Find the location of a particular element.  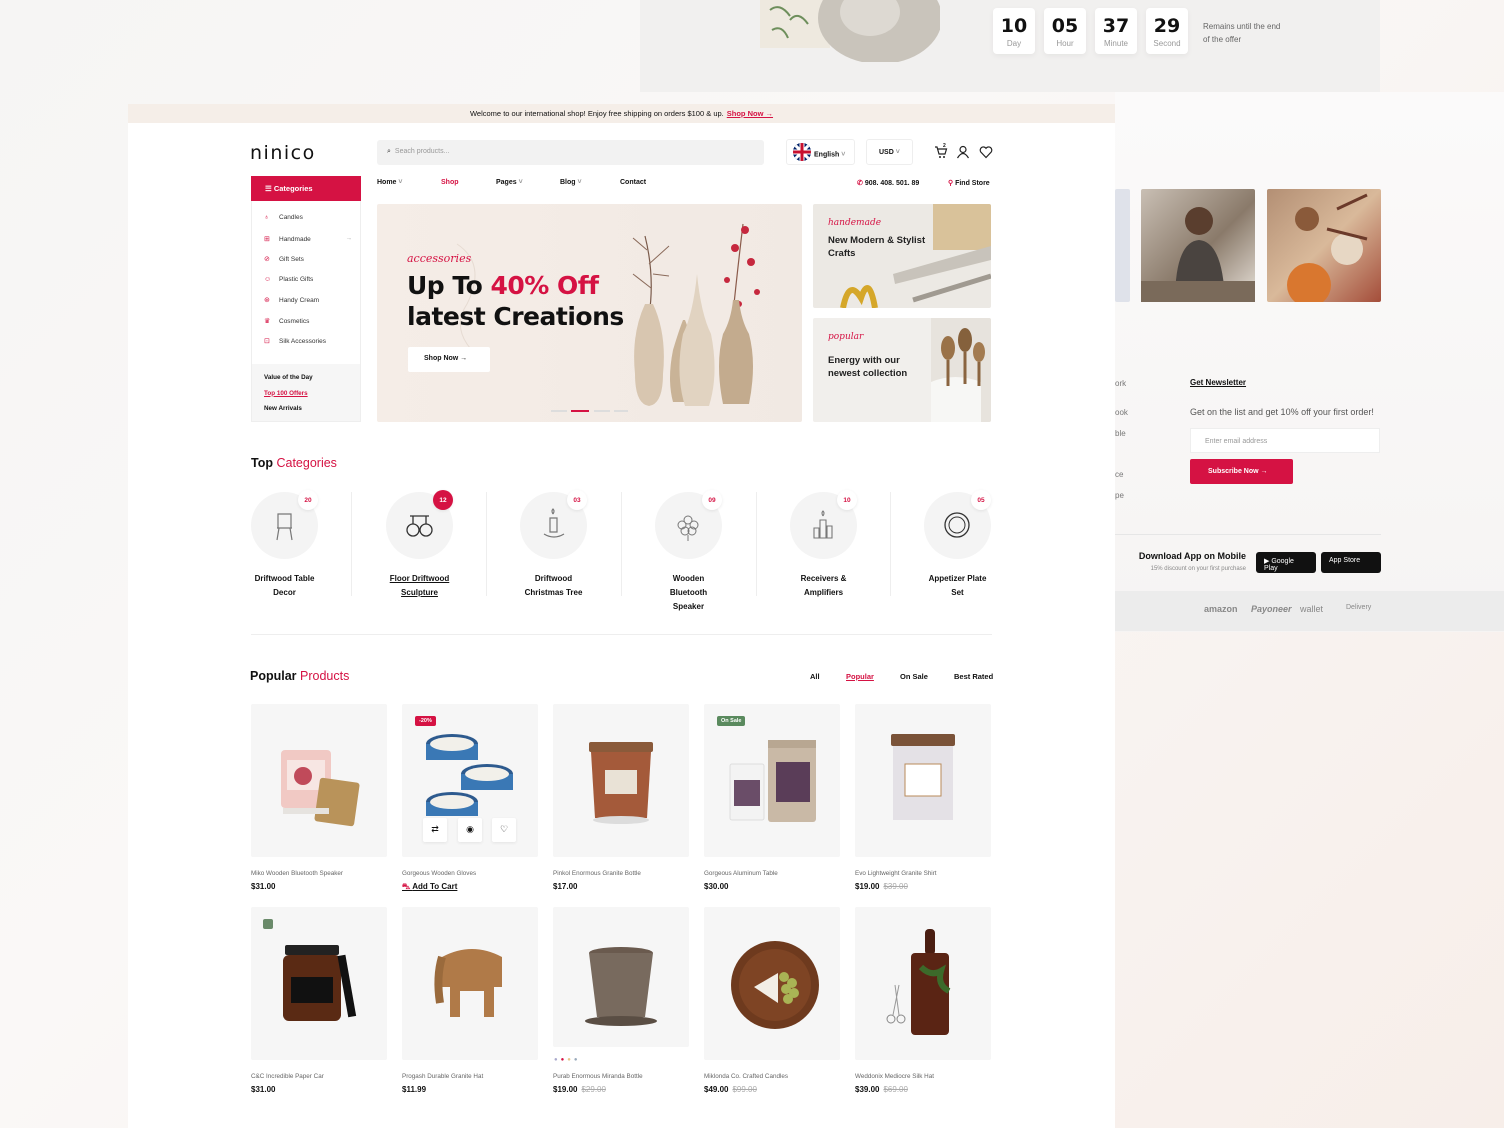

slider-dot-active is located at coordinates (580, 411).